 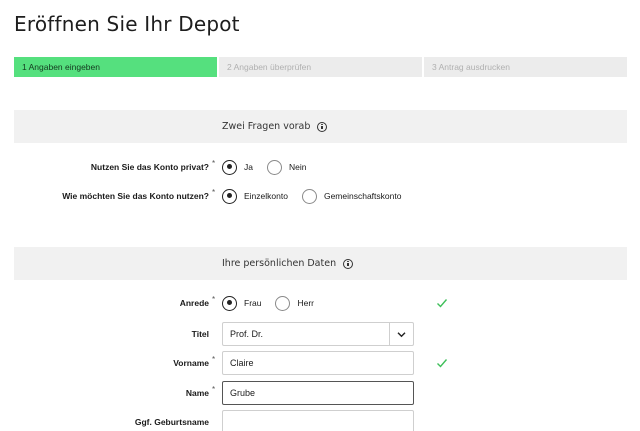 I want to click on titel-select: Prof. Dr., so click(x=318, y=334).